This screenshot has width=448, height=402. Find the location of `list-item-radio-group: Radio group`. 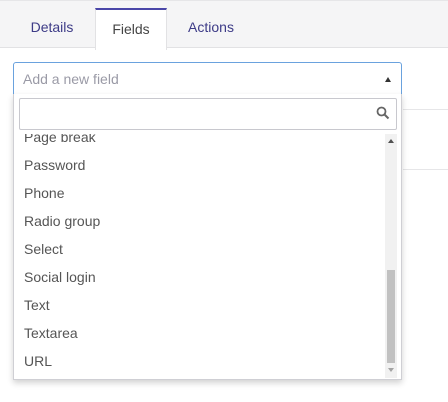

list-item-radio-group: Radio group is located at coordinates (62, 221).